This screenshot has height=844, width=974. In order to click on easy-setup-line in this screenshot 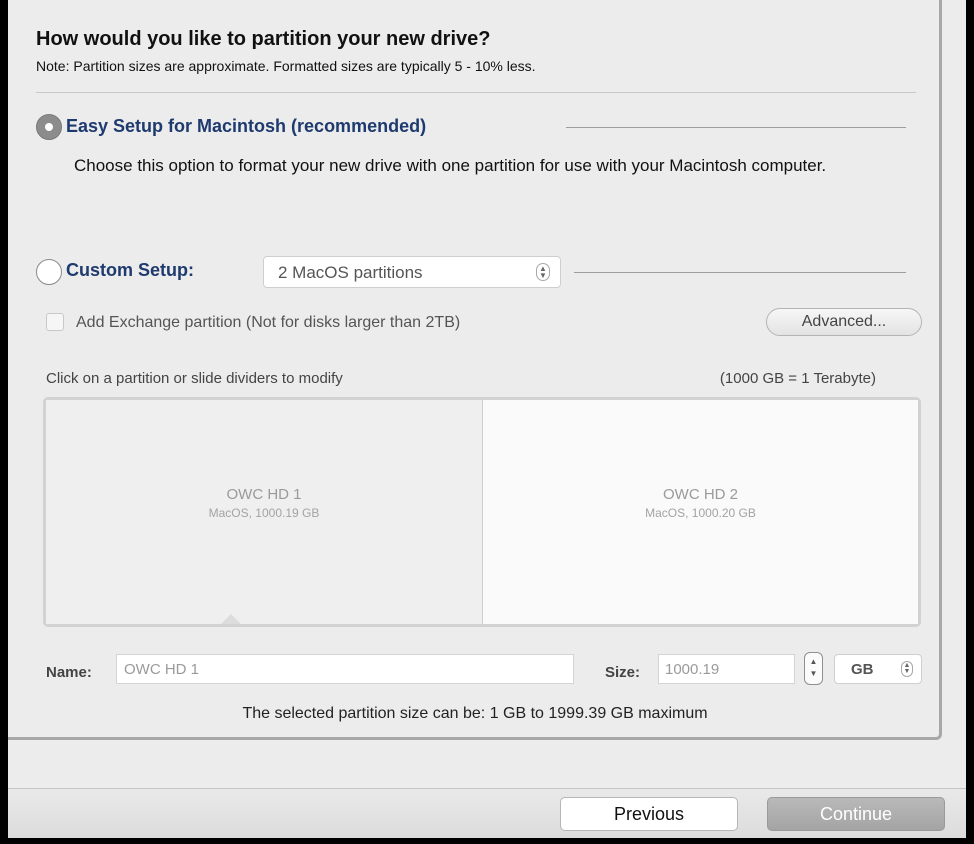, I will do `click(736, 127)`.